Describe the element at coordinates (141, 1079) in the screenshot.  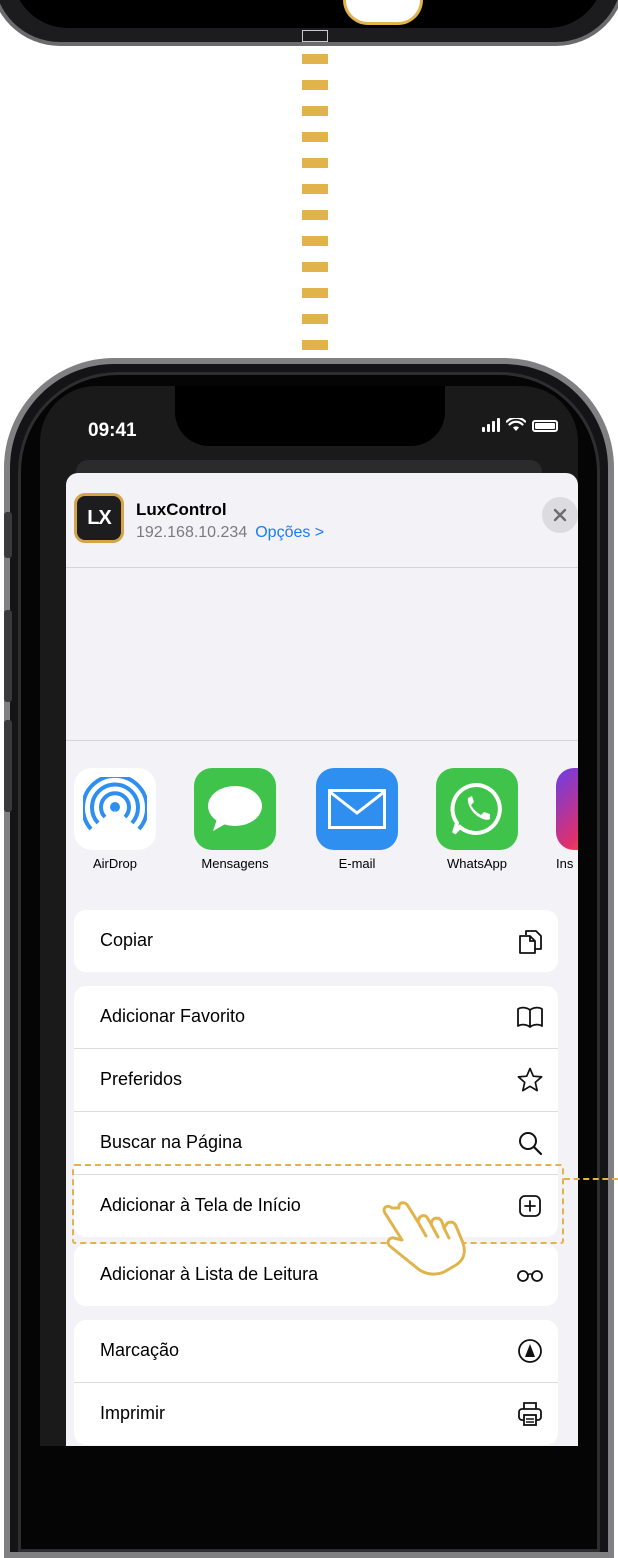
I see `action-label: Preferidos` at that location.